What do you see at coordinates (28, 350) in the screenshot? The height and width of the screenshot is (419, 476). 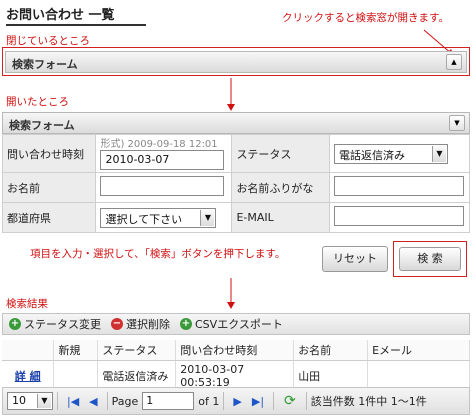 I see `column-header` at bounding box center [28, 350].